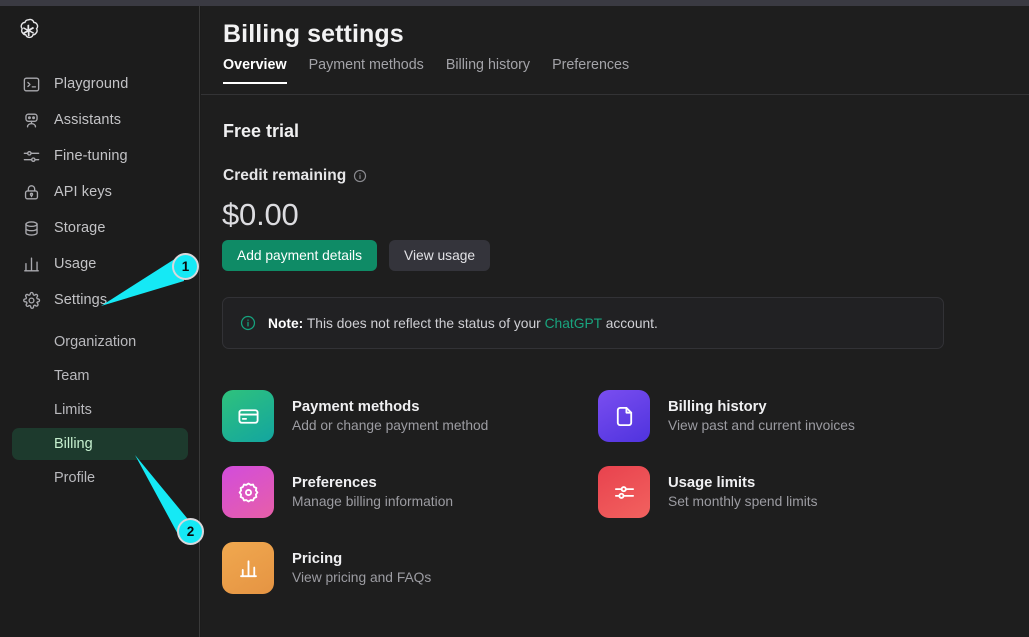 Image resolution: width=1029 pixels, height=637 pixels. What do you see at coordinates (300, 255) in the screenshot?
I see `add-payment-details-button: Add payment details` at bounding box center [300, 255].